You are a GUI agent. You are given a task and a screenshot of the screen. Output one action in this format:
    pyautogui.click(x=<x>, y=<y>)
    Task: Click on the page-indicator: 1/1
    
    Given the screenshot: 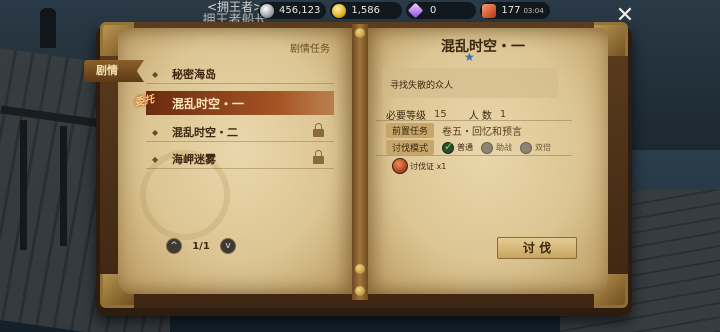 What is the action you would take?
    pyautogui.click(x=201, y=246)
    